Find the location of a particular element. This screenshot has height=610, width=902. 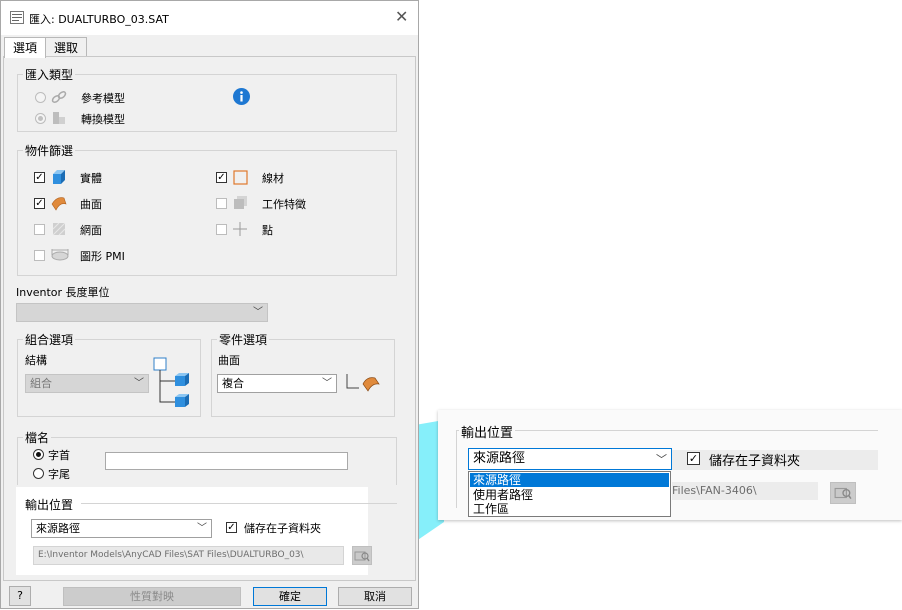

structure-label: 結構 is located at coordinates (36, 360).